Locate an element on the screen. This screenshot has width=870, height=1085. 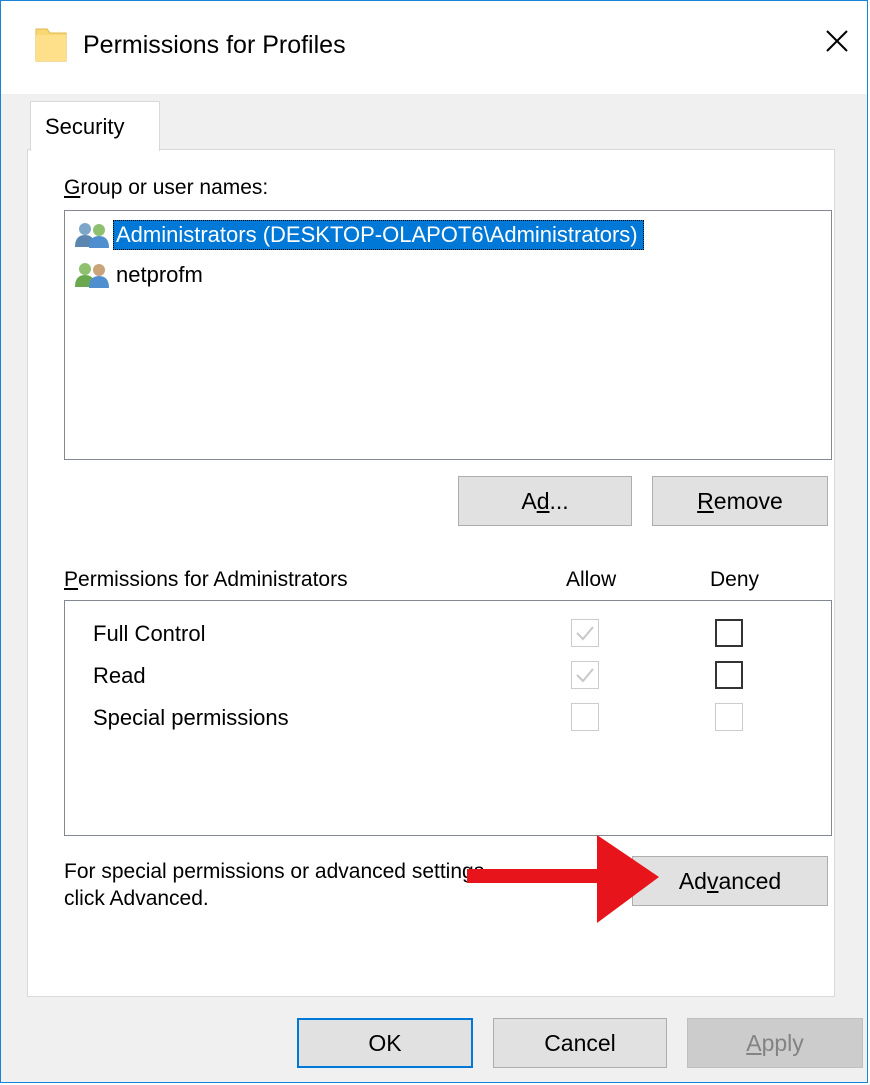
allow-column-header: Allow is located at coordinates (591, 579).